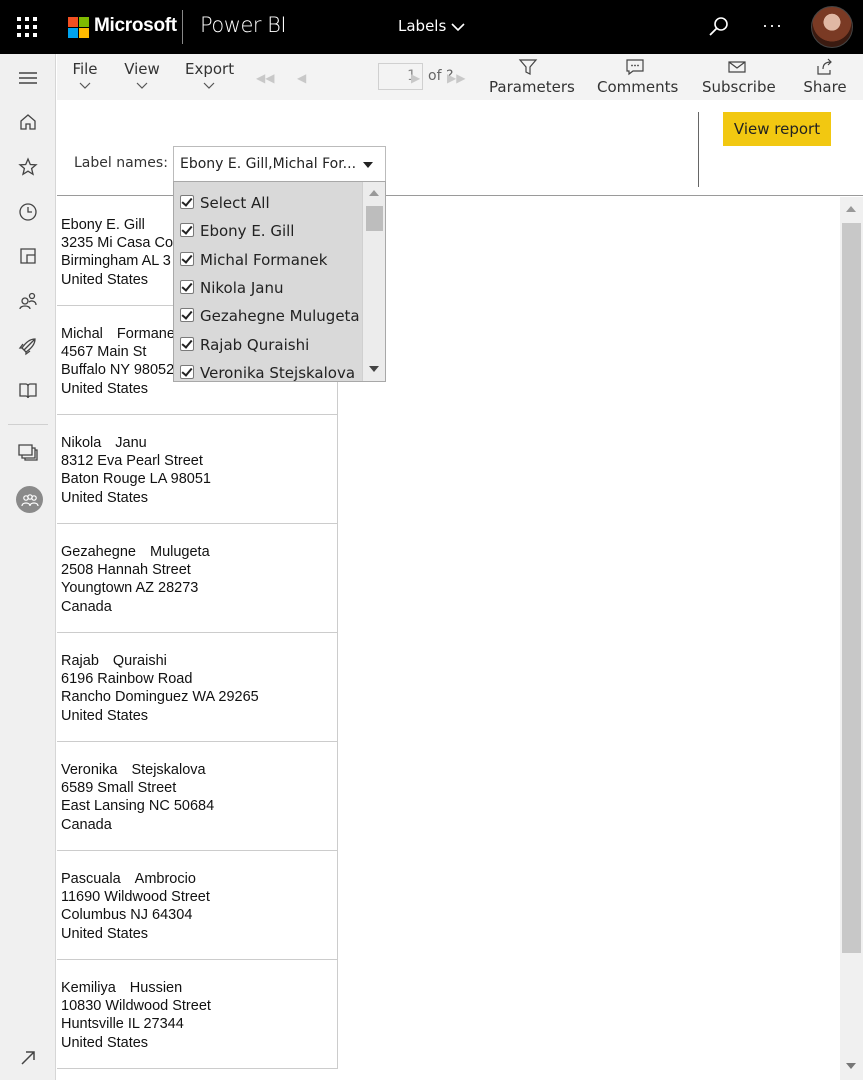  What do you see at coordinates (825, 77) in the screenshot?
I see `share-button: Share` at bounding box center [825, 77].